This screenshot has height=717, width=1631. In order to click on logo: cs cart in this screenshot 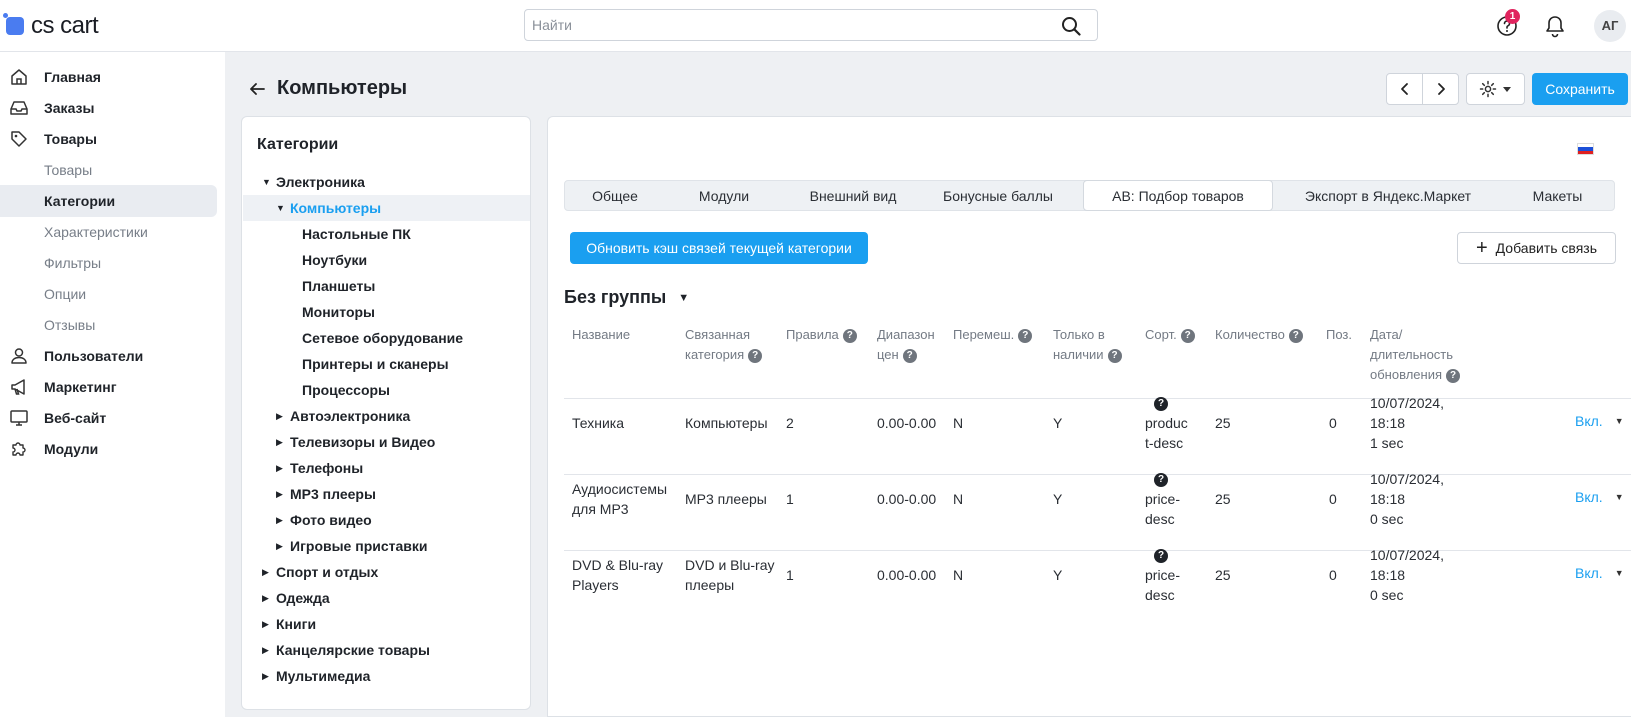, I will do `click(51, 26)`.